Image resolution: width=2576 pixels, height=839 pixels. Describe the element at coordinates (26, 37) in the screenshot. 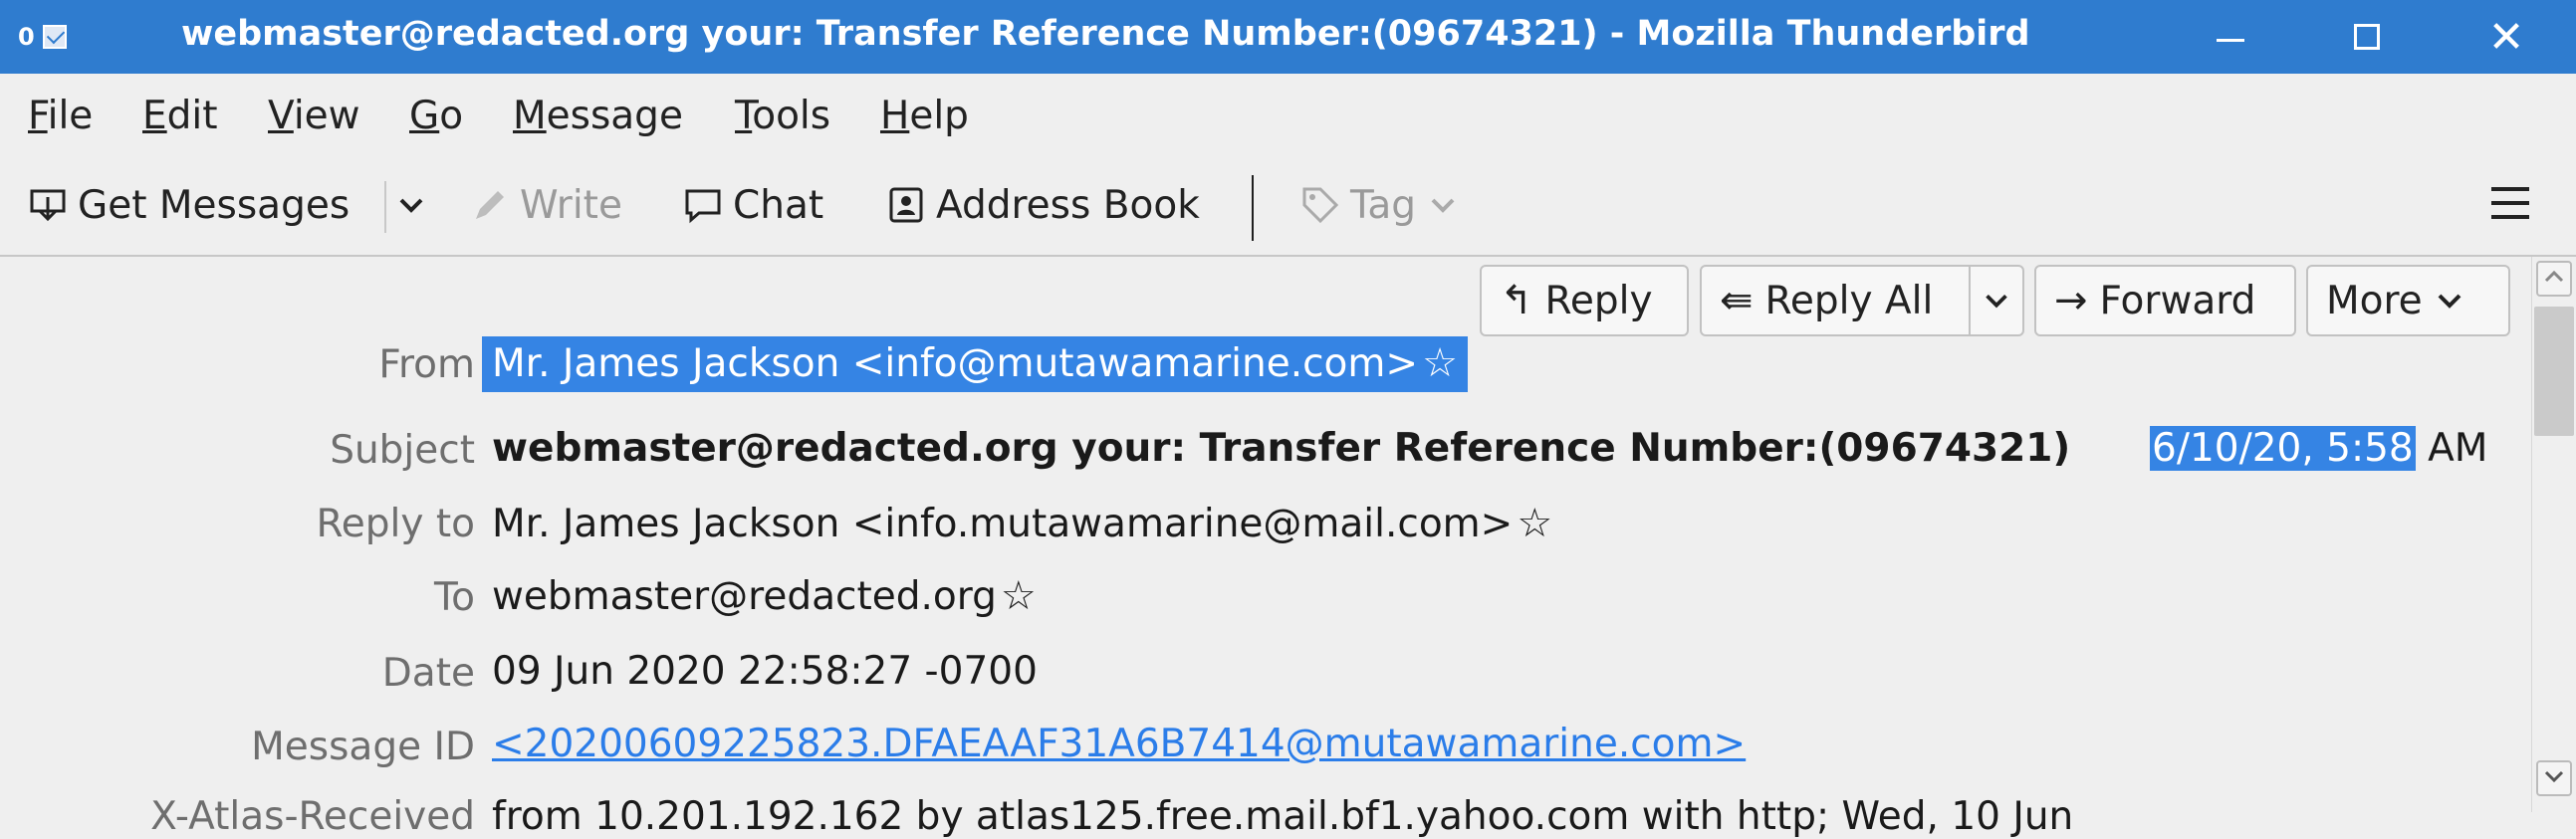

I see `unread-badge: 0` at that location.